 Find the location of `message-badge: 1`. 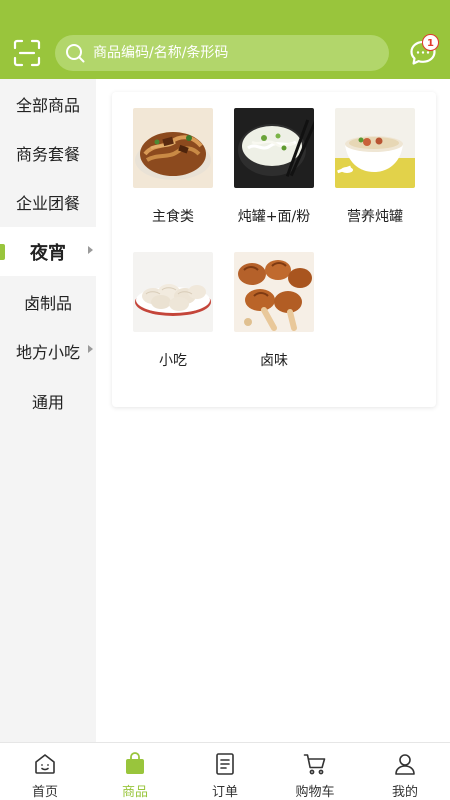

message-badge: 1 is located at coordinates (430, 42).